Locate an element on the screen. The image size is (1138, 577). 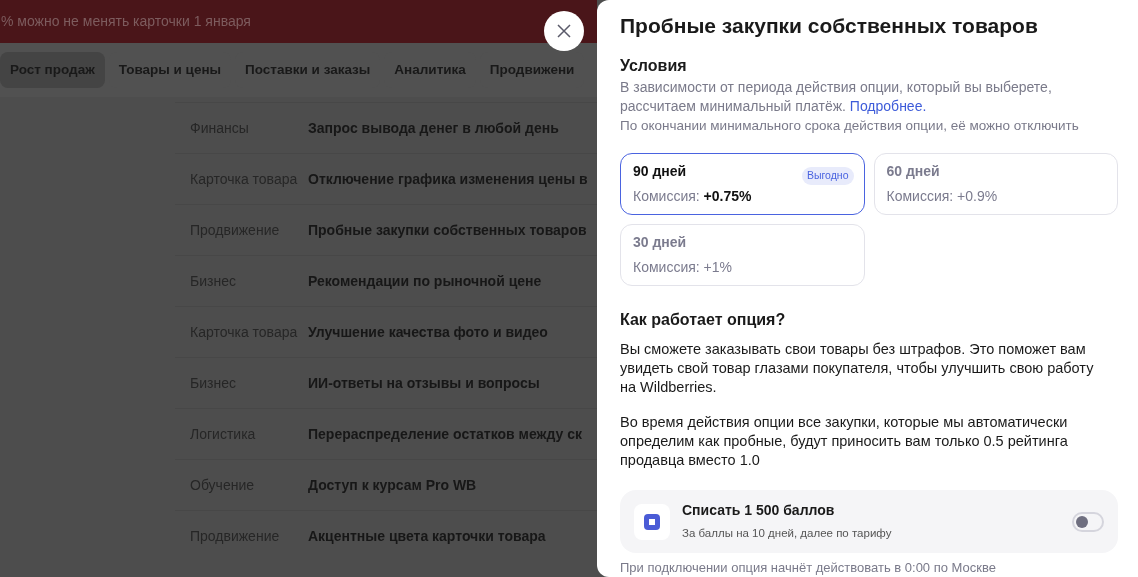
more-link: Подробнее. is located at coordinates (888, 106).